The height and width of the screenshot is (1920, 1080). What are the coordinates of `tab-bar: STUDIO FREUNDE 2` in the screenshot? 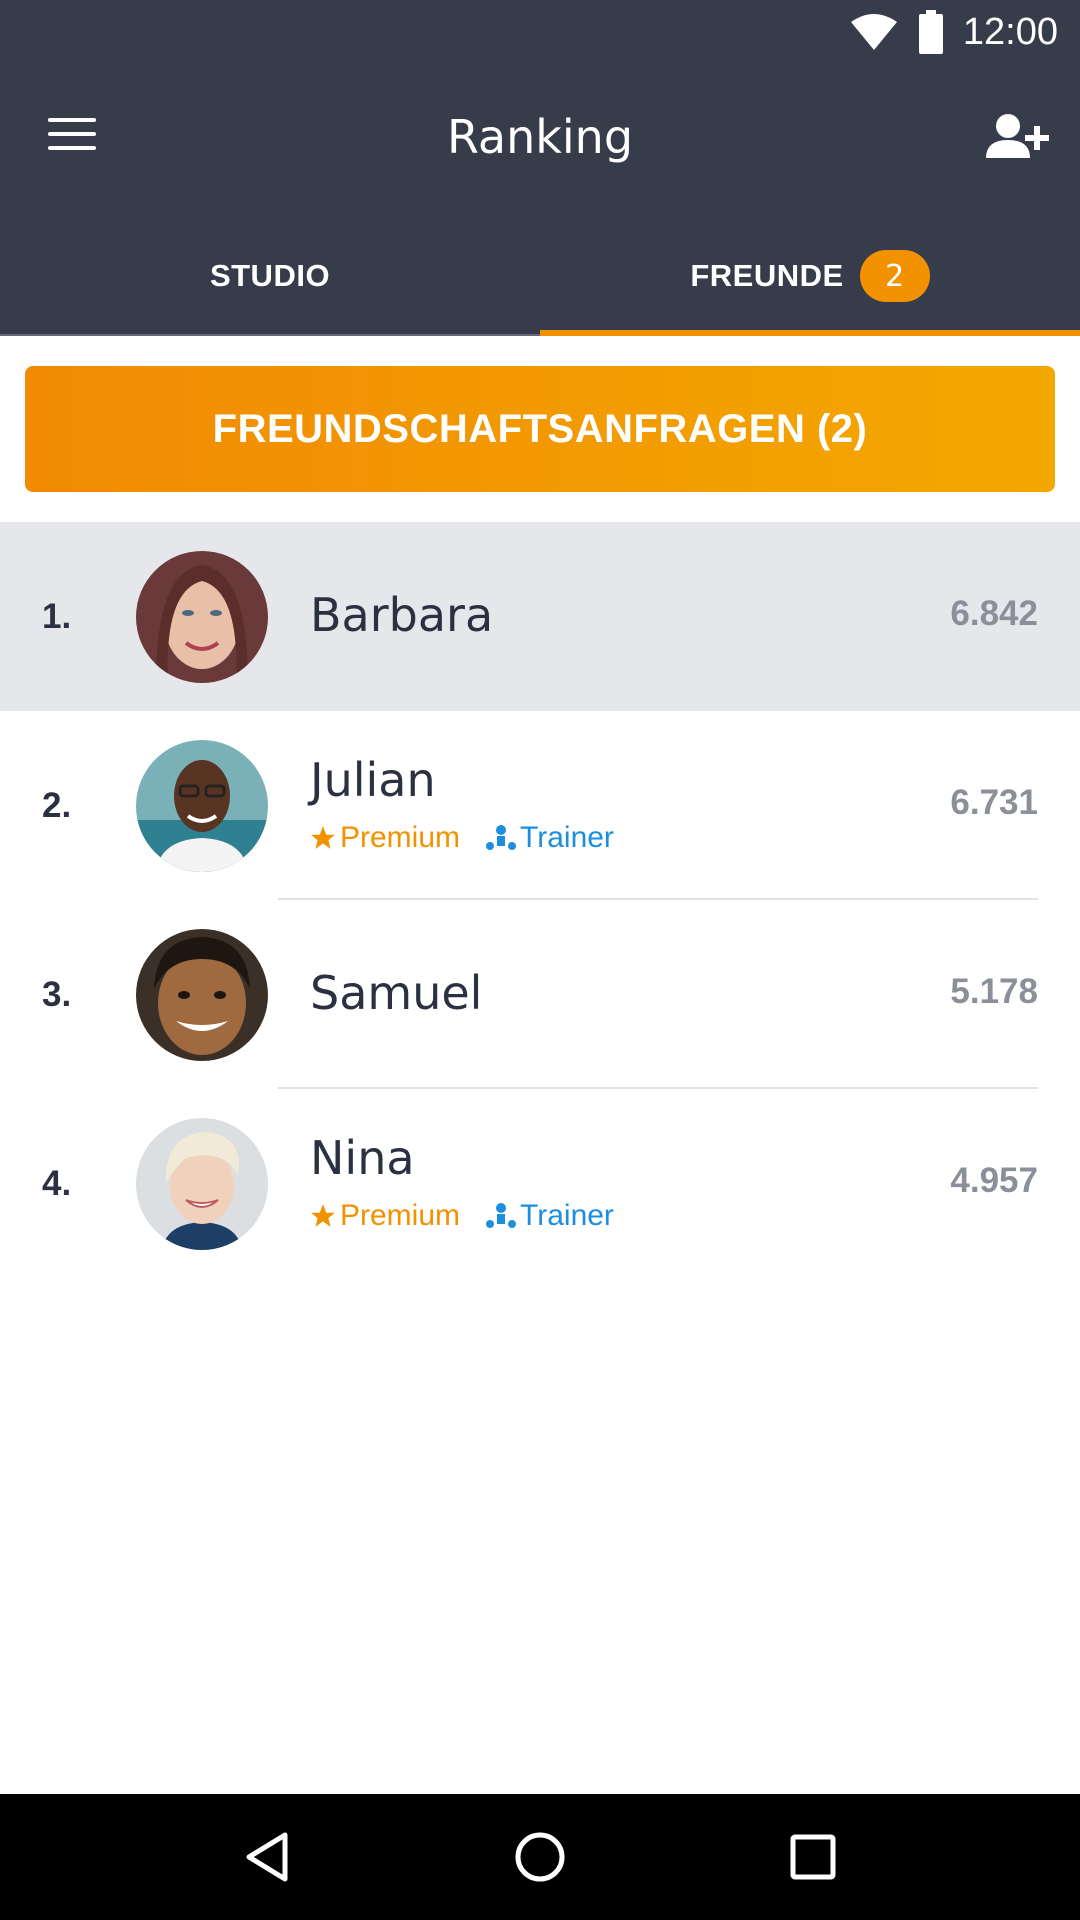 It's located at (540, 276).